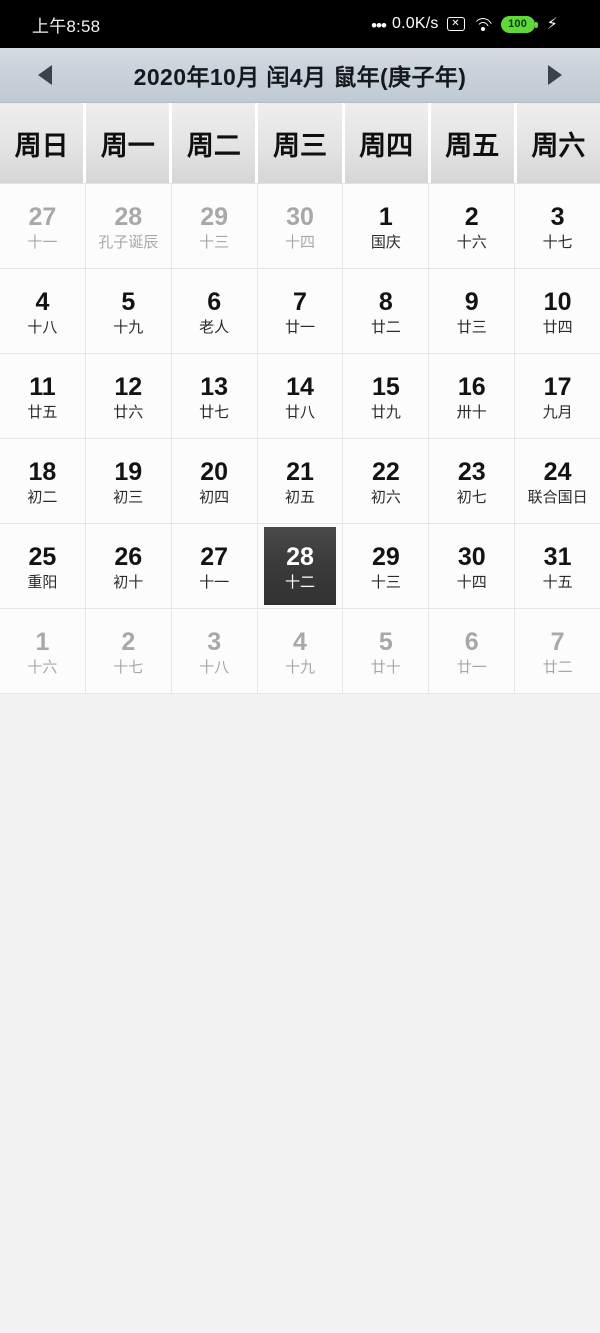  What do you see at coordinates (128, 471) in the screenshot?
I see `calendar-day-number: 19` at bounding box center [128, 471].